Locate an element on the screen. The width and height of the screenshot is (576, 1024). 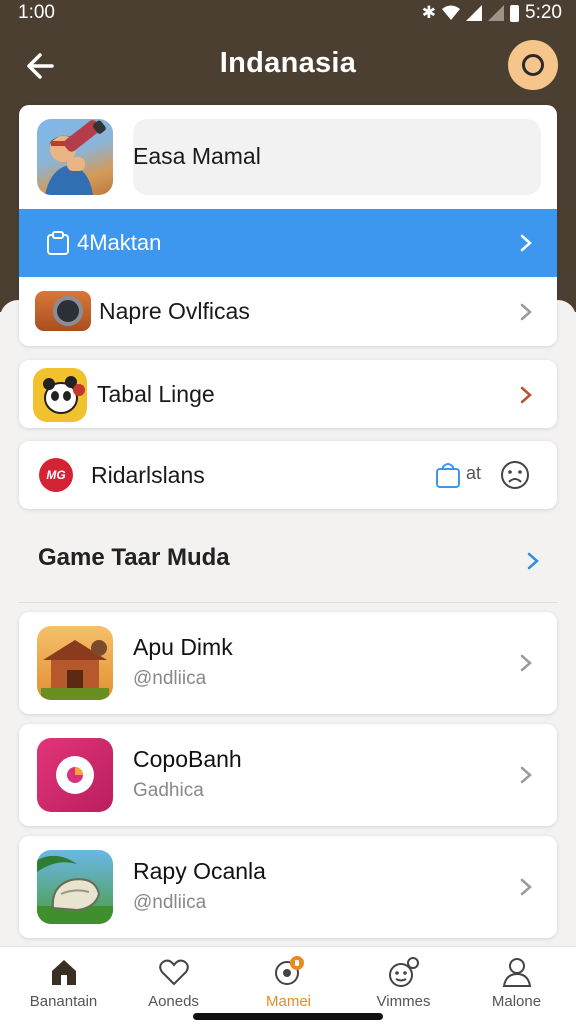
game-name: Apu Dimk is located at coordinates (183, 647).